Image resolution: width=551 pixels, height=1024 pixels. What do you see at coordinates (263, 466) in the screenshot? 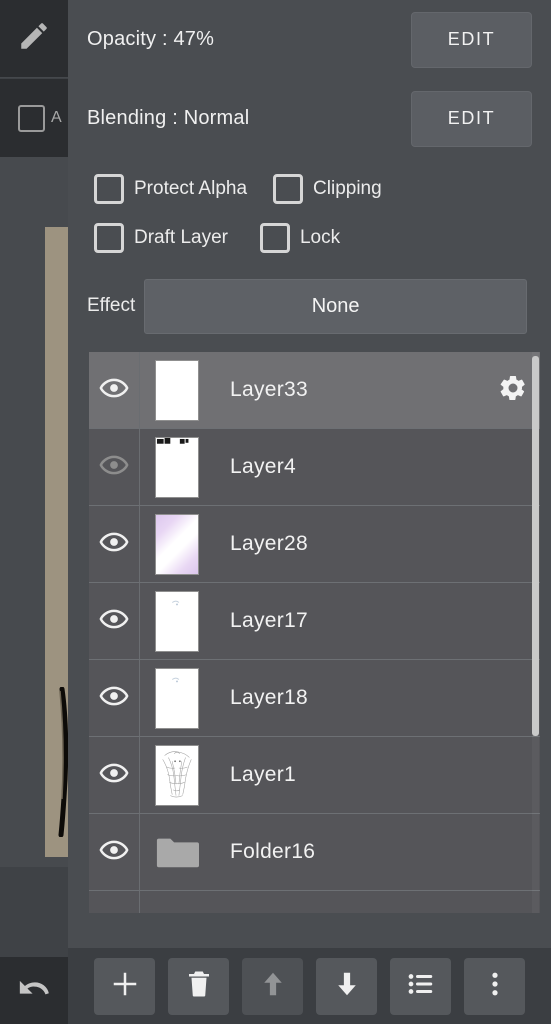
I see `layer-name-label: Layer4` at bounding box center [263, 466].